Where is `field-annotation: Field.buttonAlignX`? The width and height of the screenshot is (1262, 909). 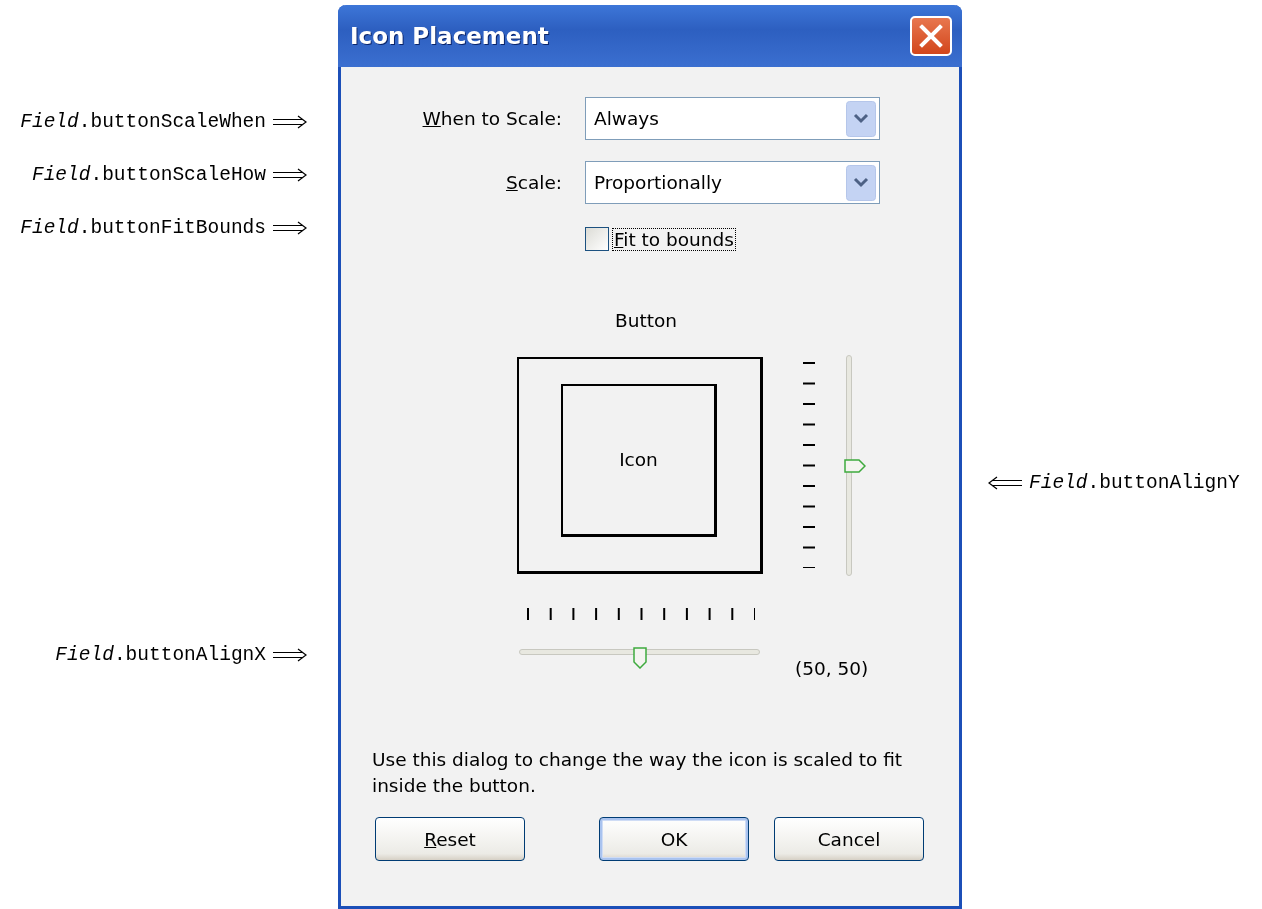
field-annotation: Field.buttonAlignX is located at coordinates (160, 655).